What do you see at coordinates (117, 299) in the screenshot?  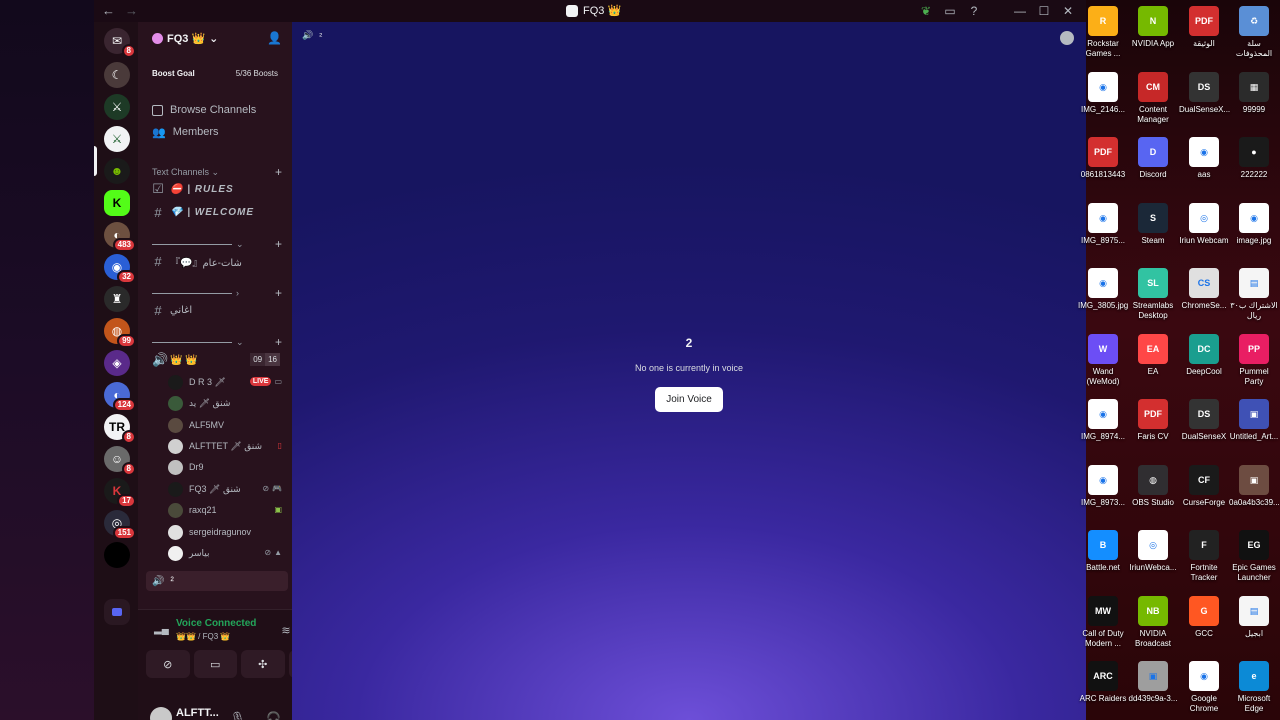 I see `server-icon: ♜` at bounding box center [117, 299].